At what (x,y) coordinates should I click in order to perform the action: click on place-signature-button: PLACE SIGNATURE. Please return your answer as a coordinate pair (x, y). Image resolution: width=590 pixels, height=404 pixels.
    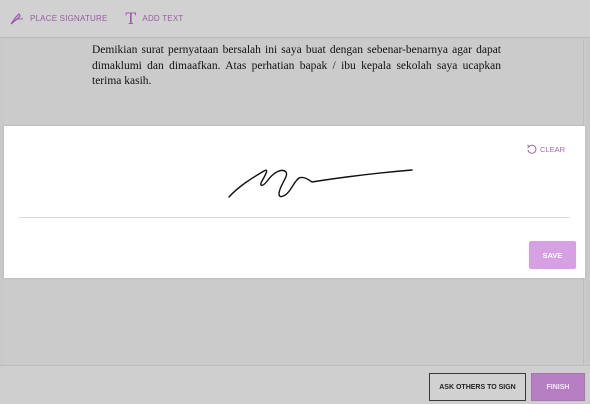
    Looking at the image, I should click on (59, 18).